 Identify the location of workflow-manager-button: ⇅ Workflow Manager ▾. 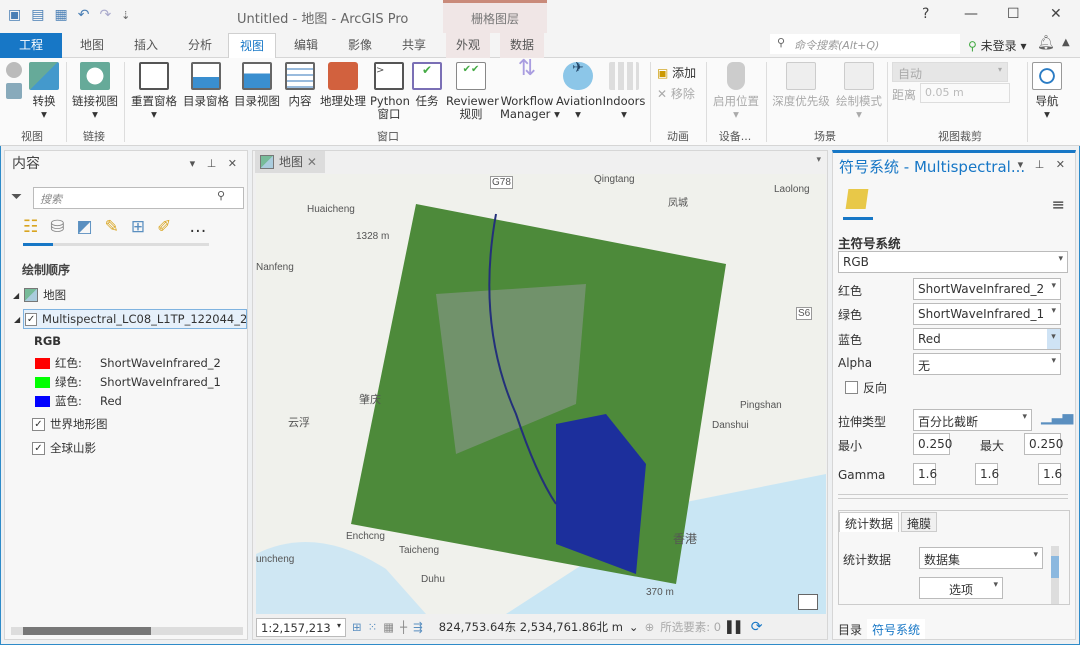
(530, 89).